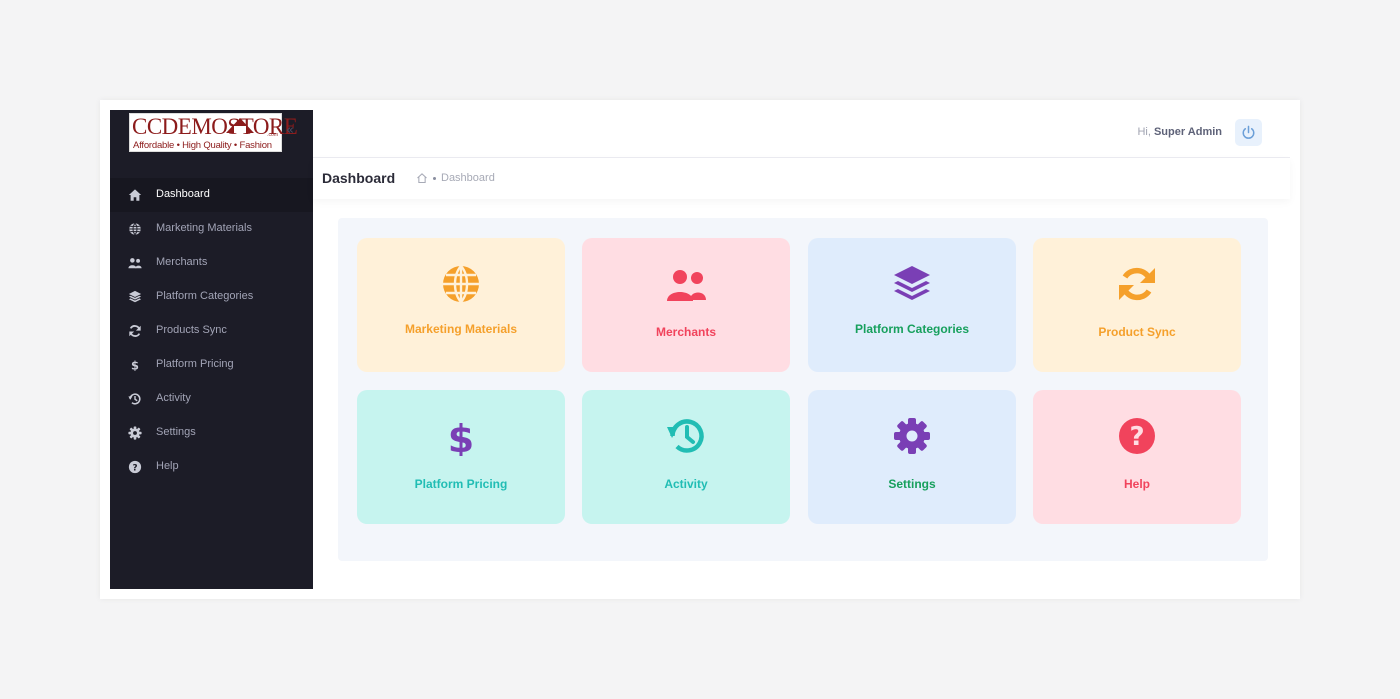  What do you see at coordinates (167, 466) in the screenshot?
I see `sidebar-item-label: Help` at bounding box center [167, 466].